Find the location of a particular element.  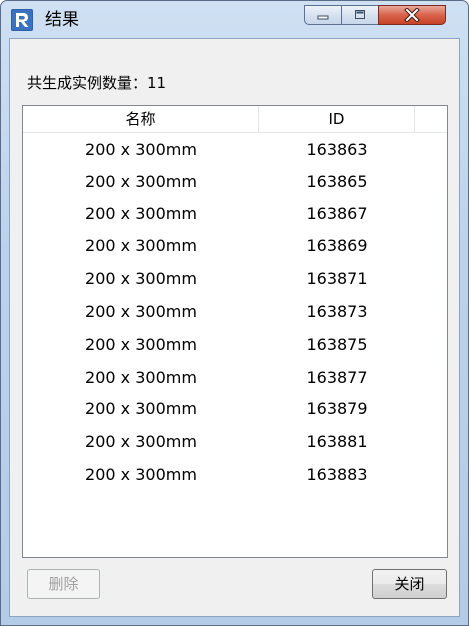

cell-id: 163875 is located at coordinates (337, 344).